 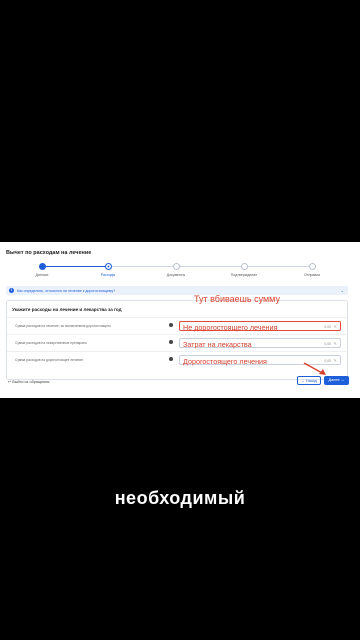 I want to click on step-confirmation: Подтверждение, so click(x=244, y=270).